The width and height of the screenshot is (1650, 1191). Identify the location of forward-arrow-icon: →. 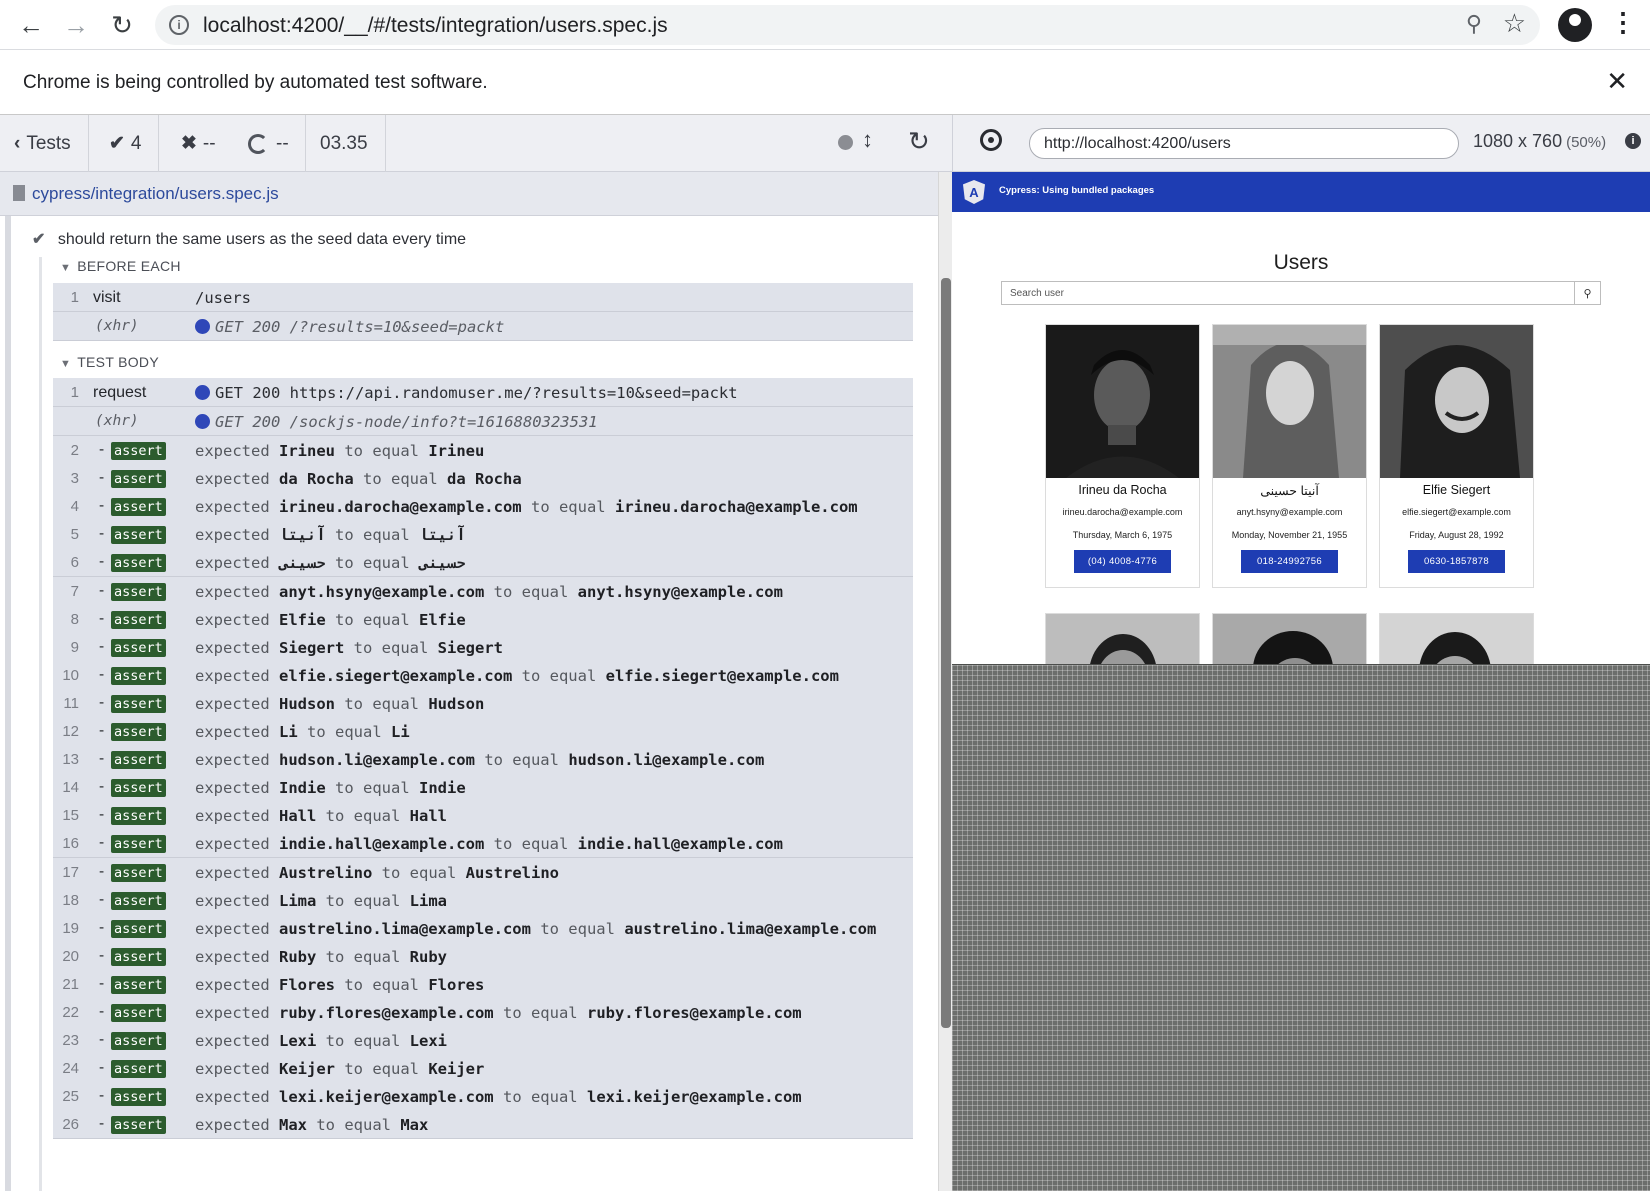
(76, 25).